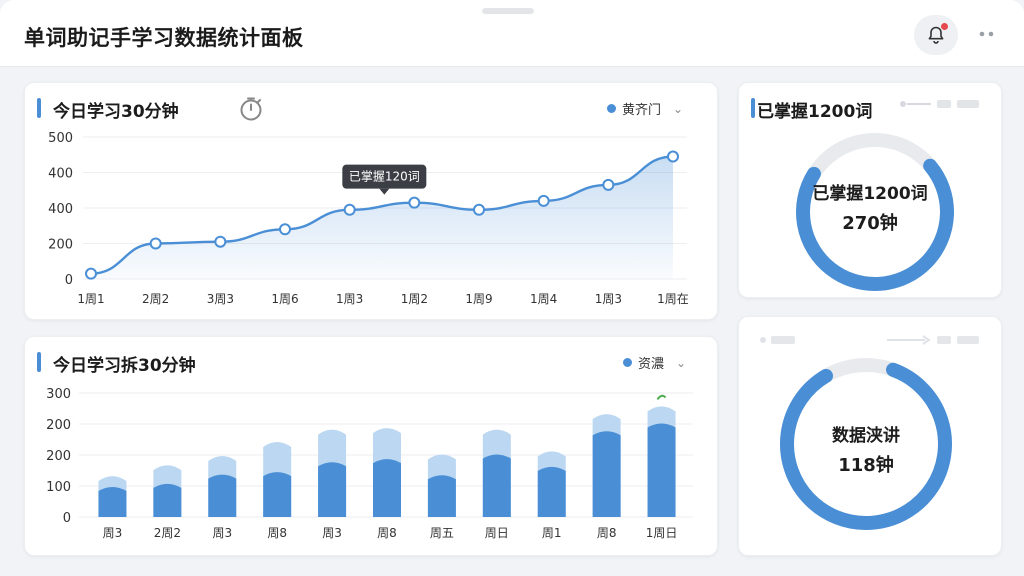 The width and height of the screenshot is (1024, 576). I want to click on donut-arc, so click(866, 446).